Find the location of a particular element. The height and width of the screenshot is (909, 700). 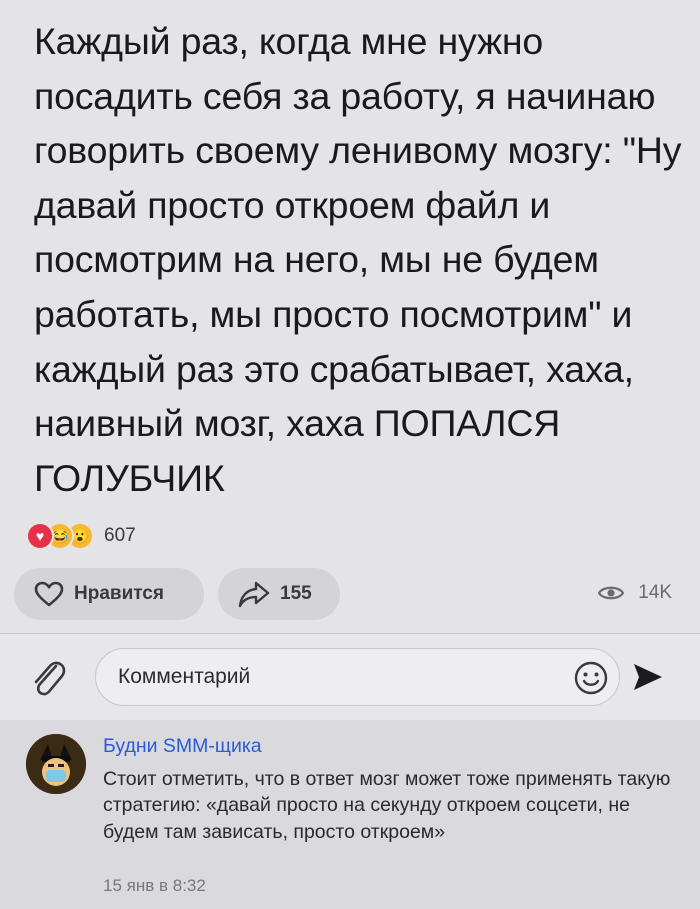

avatar-image-icon is located at coordinates (56, 764).